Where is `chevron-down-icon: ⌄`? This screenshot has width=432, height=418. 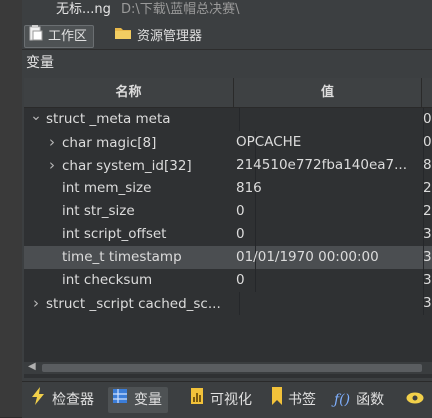
chevron-down-icon: ⌄ is located at coordinates (36, 118).